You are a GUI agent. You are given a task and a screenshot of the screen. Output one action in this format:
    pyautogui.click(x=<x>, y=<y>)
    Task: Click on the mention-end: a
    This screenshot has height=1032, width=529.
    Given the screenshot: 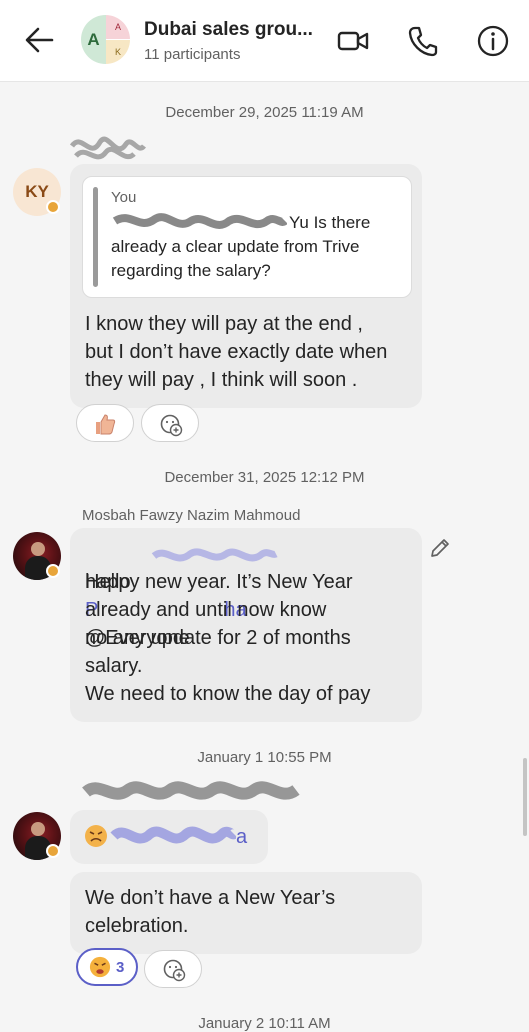 What is the action you would take?
    pyautogui.click(x=241, y=837)
    